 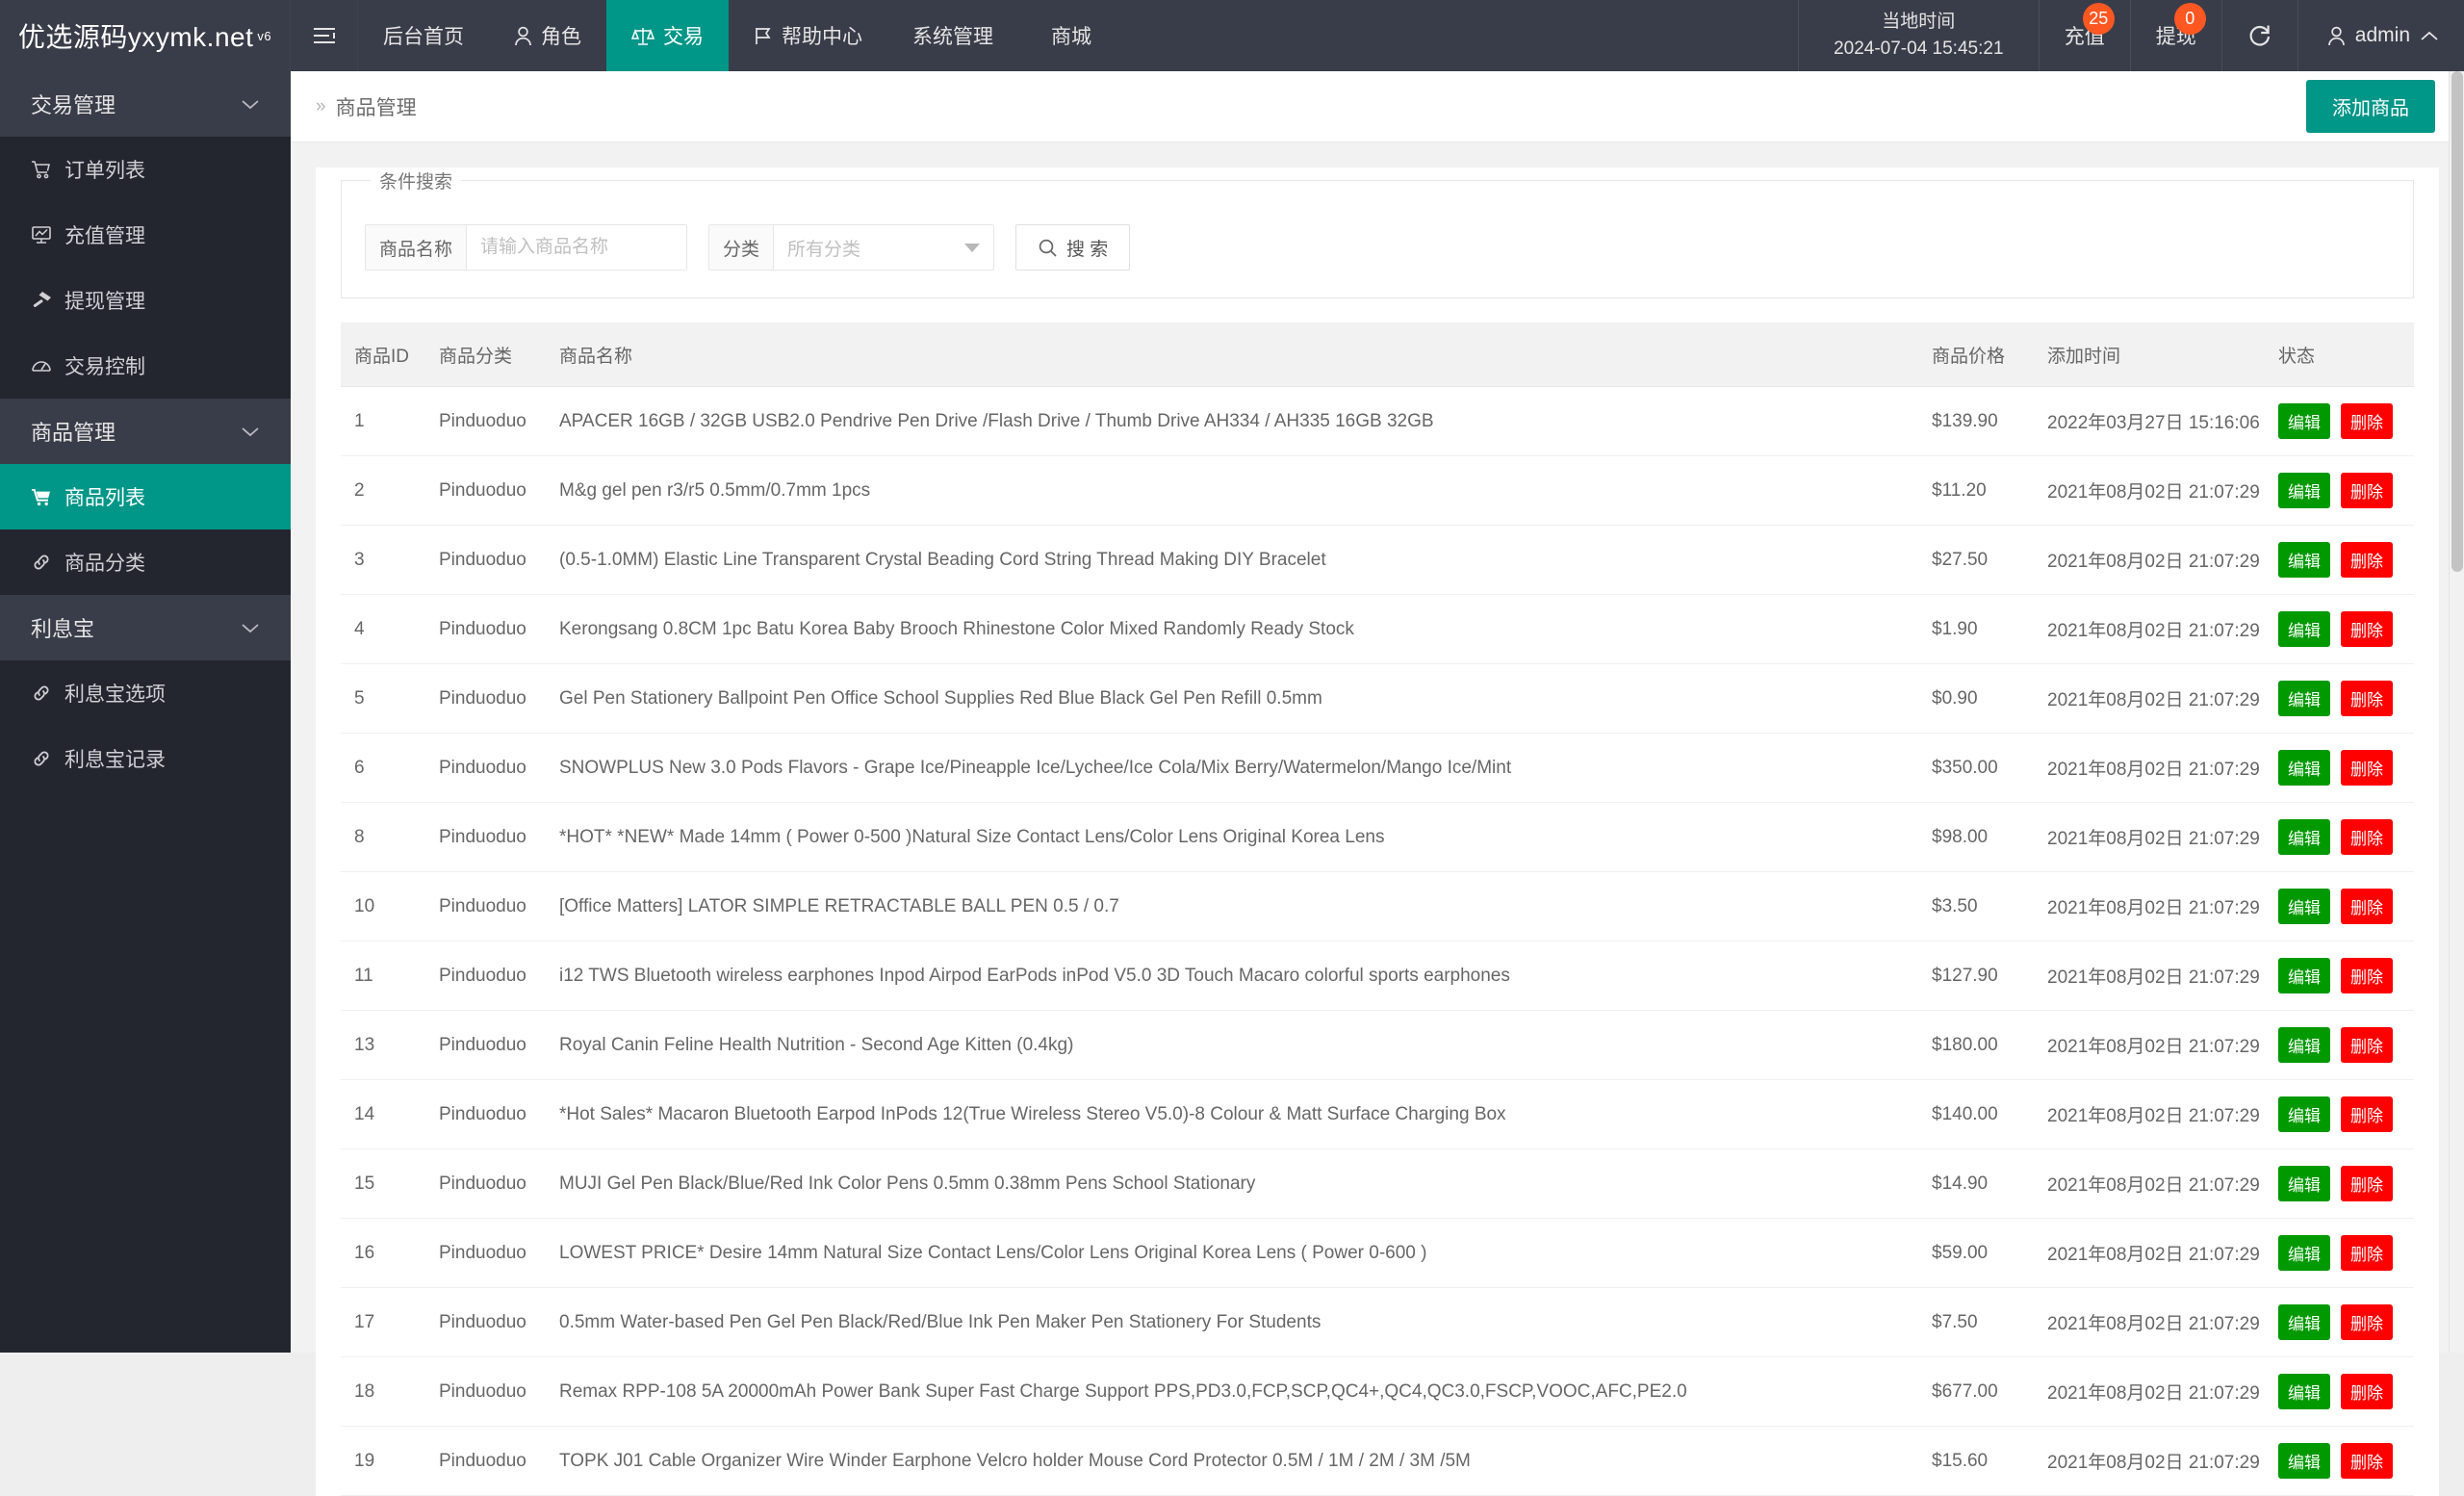 I want to click on nav-item-help: 帮助中心, so click(x=808, y=35).